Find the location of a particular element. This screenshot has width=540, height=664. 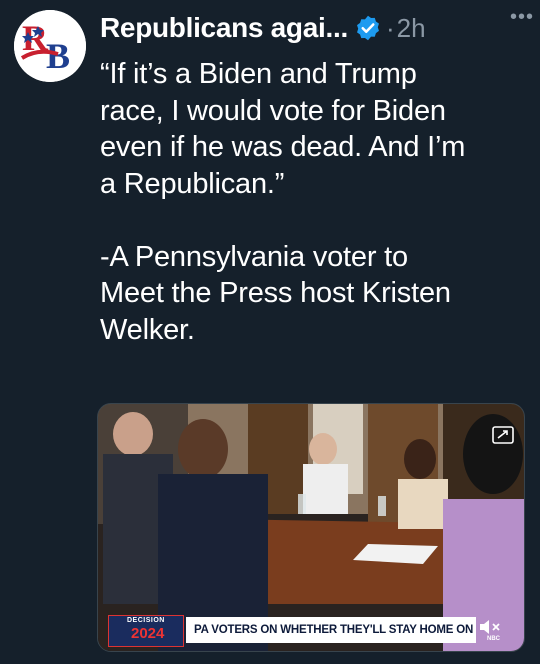

decision-2024-logo: DECISION 2024 is located at coordinates (146, 631).